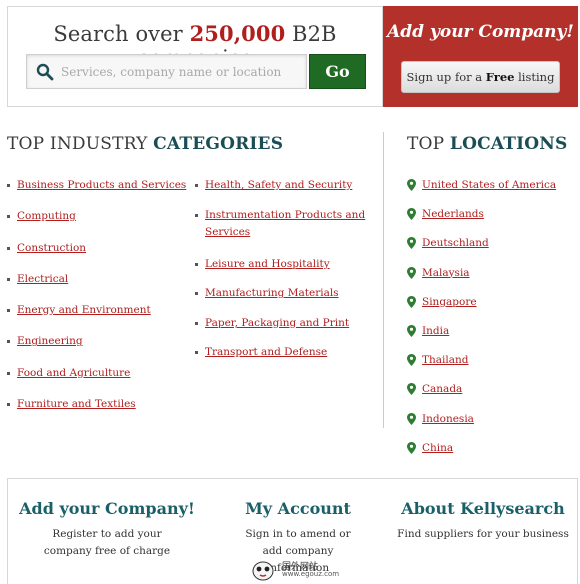 This screenshot has width=580, height=584. I want to click on category-link: Engineering, so click(50, 341).